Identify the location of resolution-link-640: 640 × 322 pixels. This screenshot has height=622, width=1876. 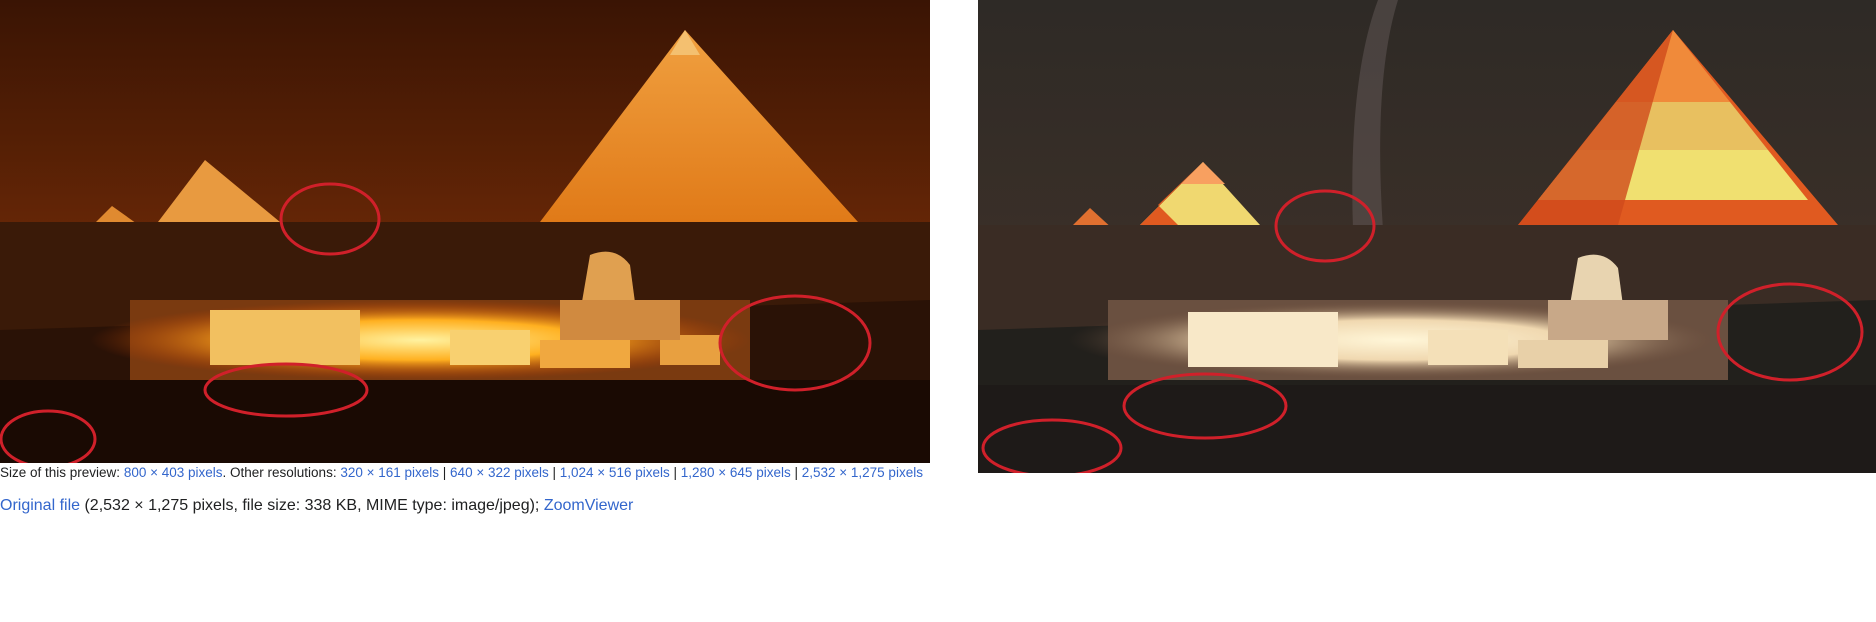
(499, 472).